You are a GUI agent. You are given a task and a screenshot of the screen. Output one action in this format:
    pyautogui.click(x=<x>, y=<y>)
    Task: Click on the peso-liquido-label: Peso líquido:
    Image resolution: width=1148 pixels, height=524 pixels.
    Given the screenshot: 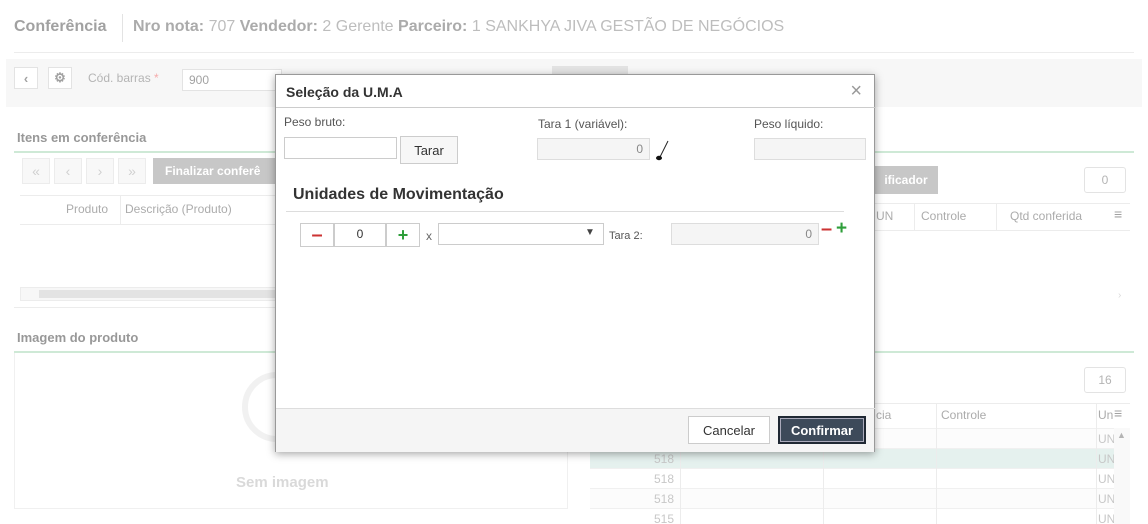 What is the action you would take?
    pyautogui.click(x=789, y=124)
    